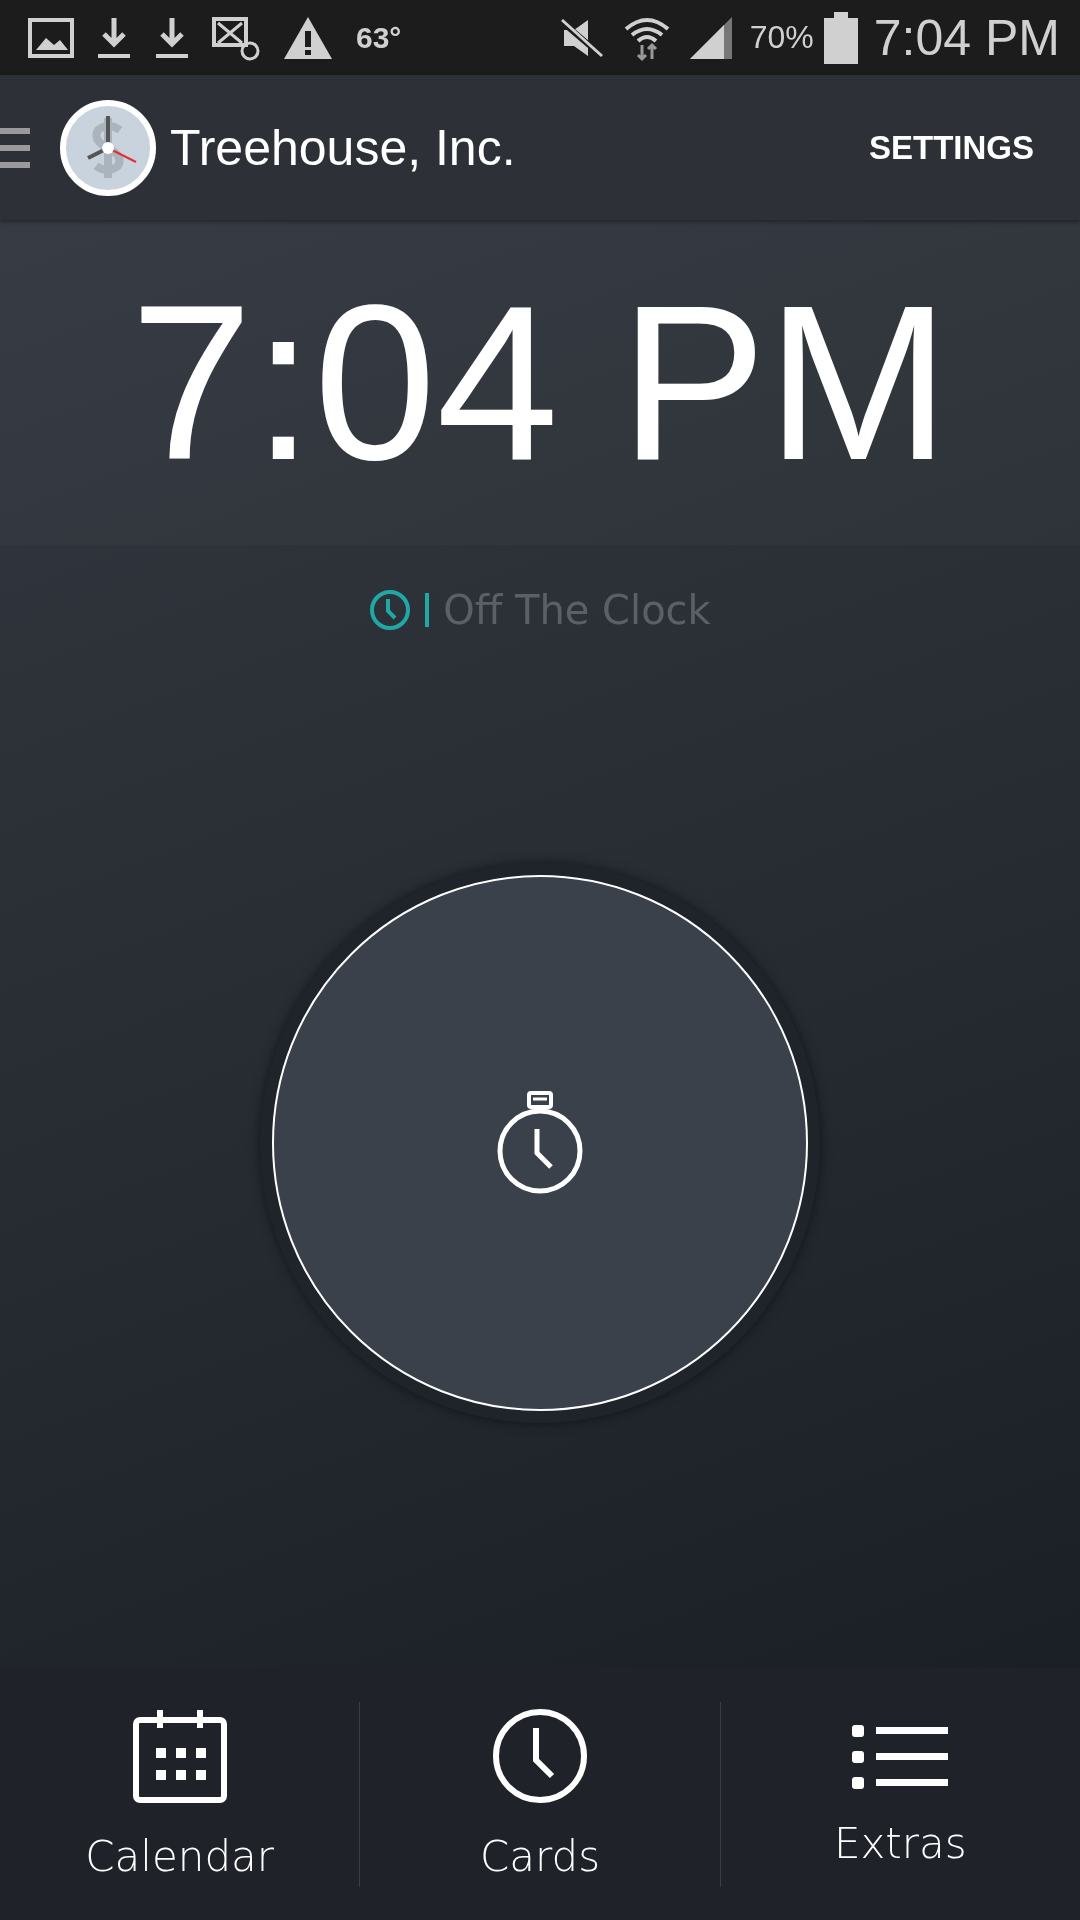 This screenshot has height=1920, width=1080. I want to click on mail-icon, so click(236, 37).